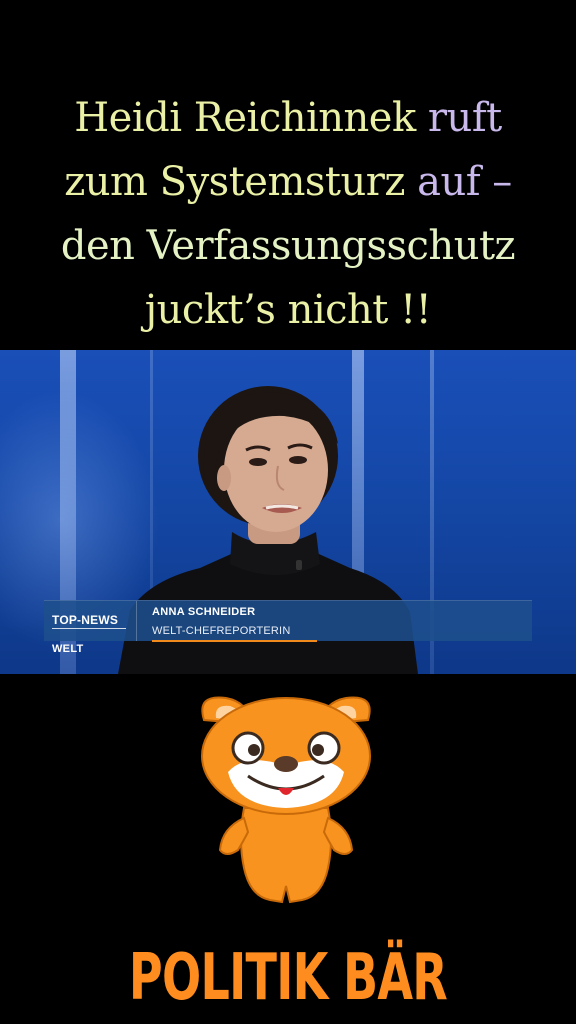 Image resolution: width=576 pixels, height=1024 pixels. Describe the element at coordinates (85, 620) in the screenshot. I see `program-label: TOP-NEWS` at that location.